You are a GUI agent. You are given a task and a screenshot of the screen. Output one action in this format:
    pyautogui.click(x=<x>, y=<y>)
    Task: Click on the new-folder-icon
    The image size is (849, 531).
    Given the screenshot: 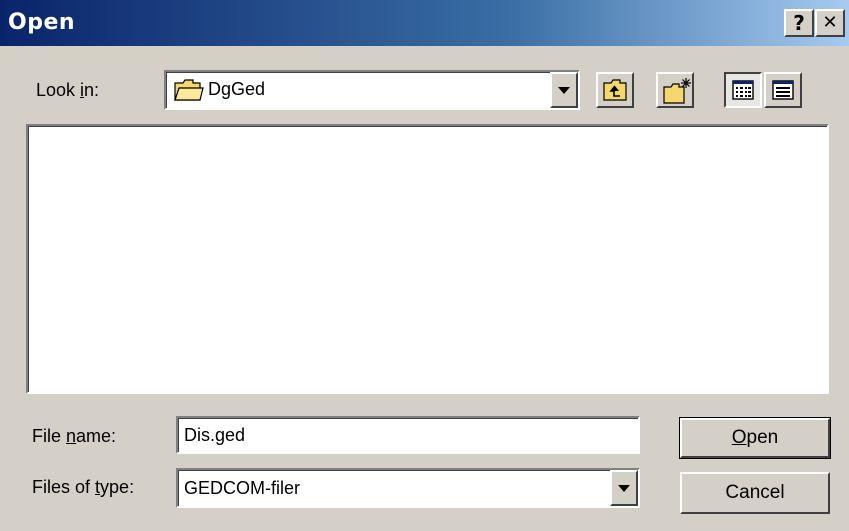 What is the action you would take?
    pyautogui.click(x=677, y=93)
    